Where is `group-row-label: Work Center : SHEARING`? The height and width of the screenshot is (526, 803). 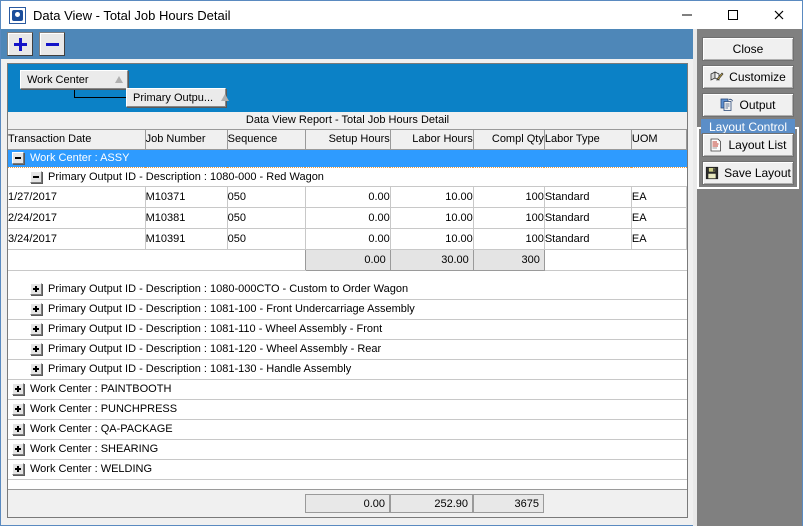 group-row-label: Work Center : SHEARING is located at coordinates (94, 449).